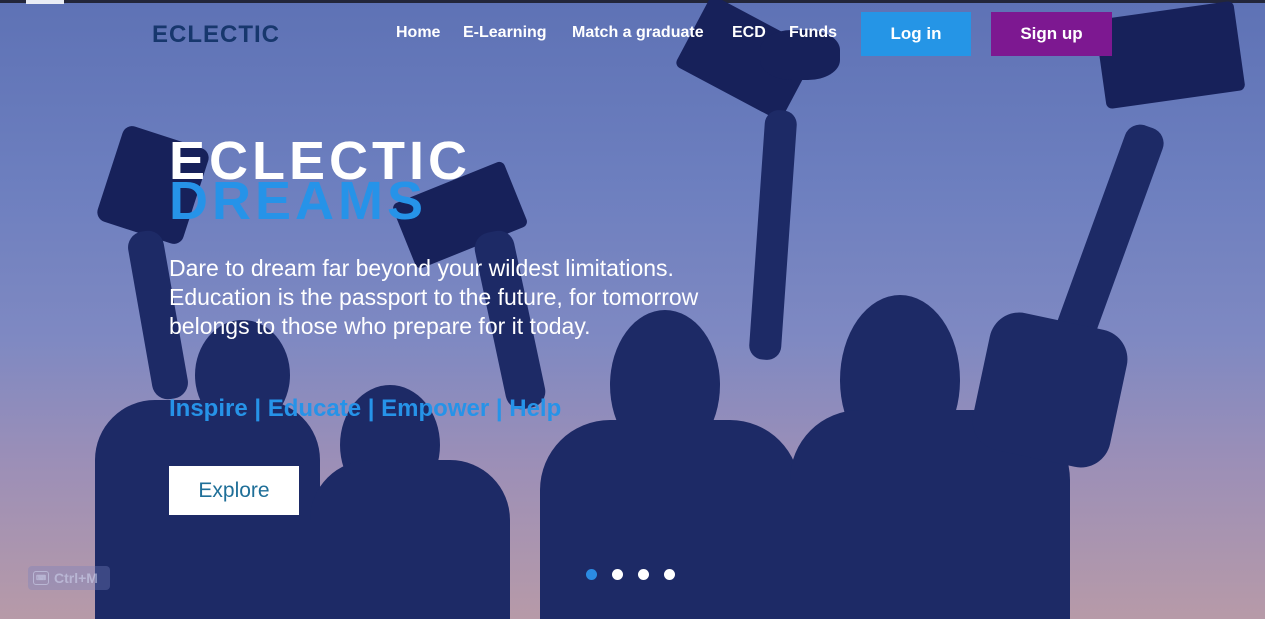 This screenshot has height=619, width=1265. Describe the element at coordinates (45, 2) in the screenshot. I see `corner-mark` at that location.